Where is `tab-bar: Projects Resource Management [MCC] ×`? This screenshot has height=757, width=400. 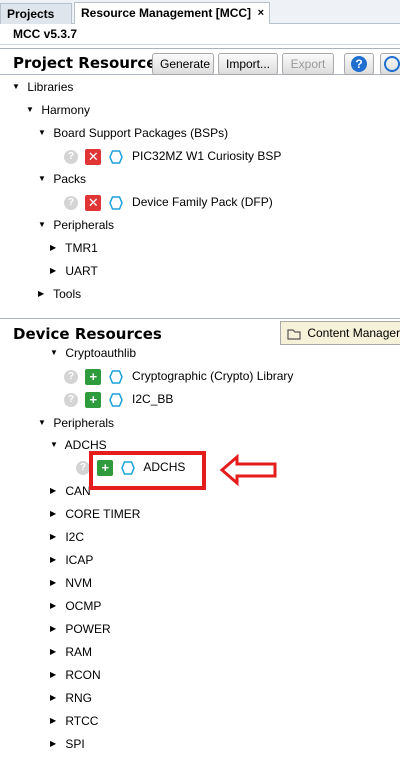 tab-bar: Projects Resource Management [MCC] × is located at coordinates (200, 12).